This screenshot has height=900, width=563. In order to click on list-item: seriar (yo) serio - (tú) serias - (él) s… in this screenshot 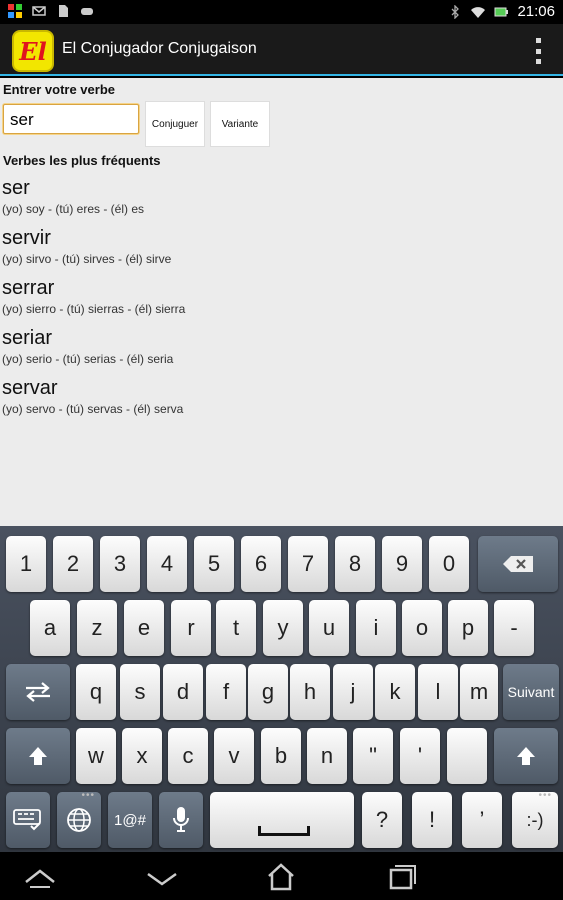, I will do `click(93, 347)`.